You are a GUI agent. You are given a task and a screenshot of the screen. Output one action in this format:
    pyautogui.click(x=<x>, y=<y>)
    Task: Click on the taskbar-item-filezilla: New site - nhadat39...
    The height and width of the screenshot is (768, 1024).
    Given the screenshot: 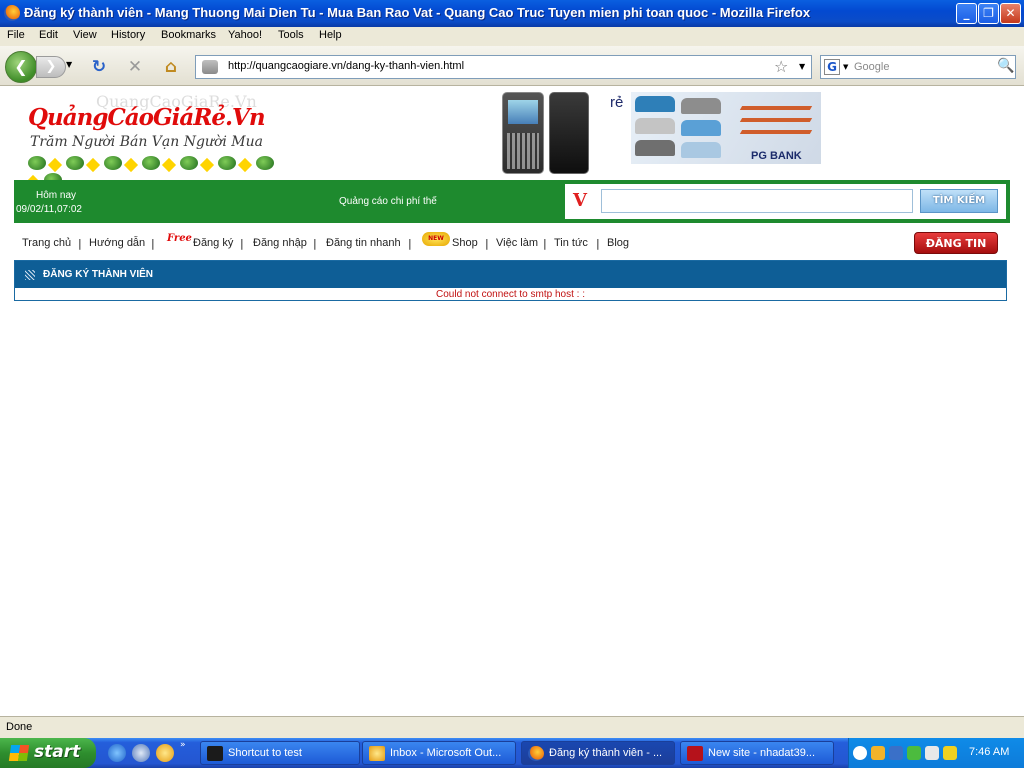 What is the action you would take?
    pyautogui.click(x=757, y=753)
    